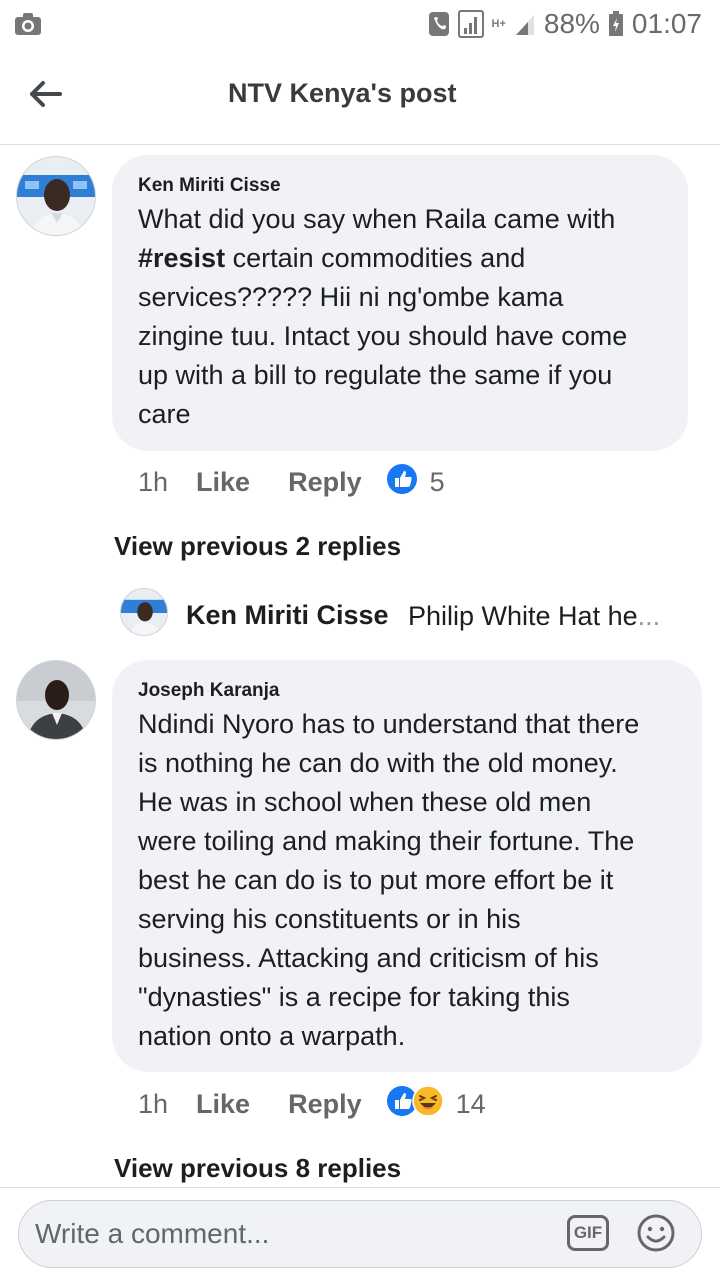 This screenshot has width=720, height=1281. I want to click on cell-signal-icon, so click(525, 24).